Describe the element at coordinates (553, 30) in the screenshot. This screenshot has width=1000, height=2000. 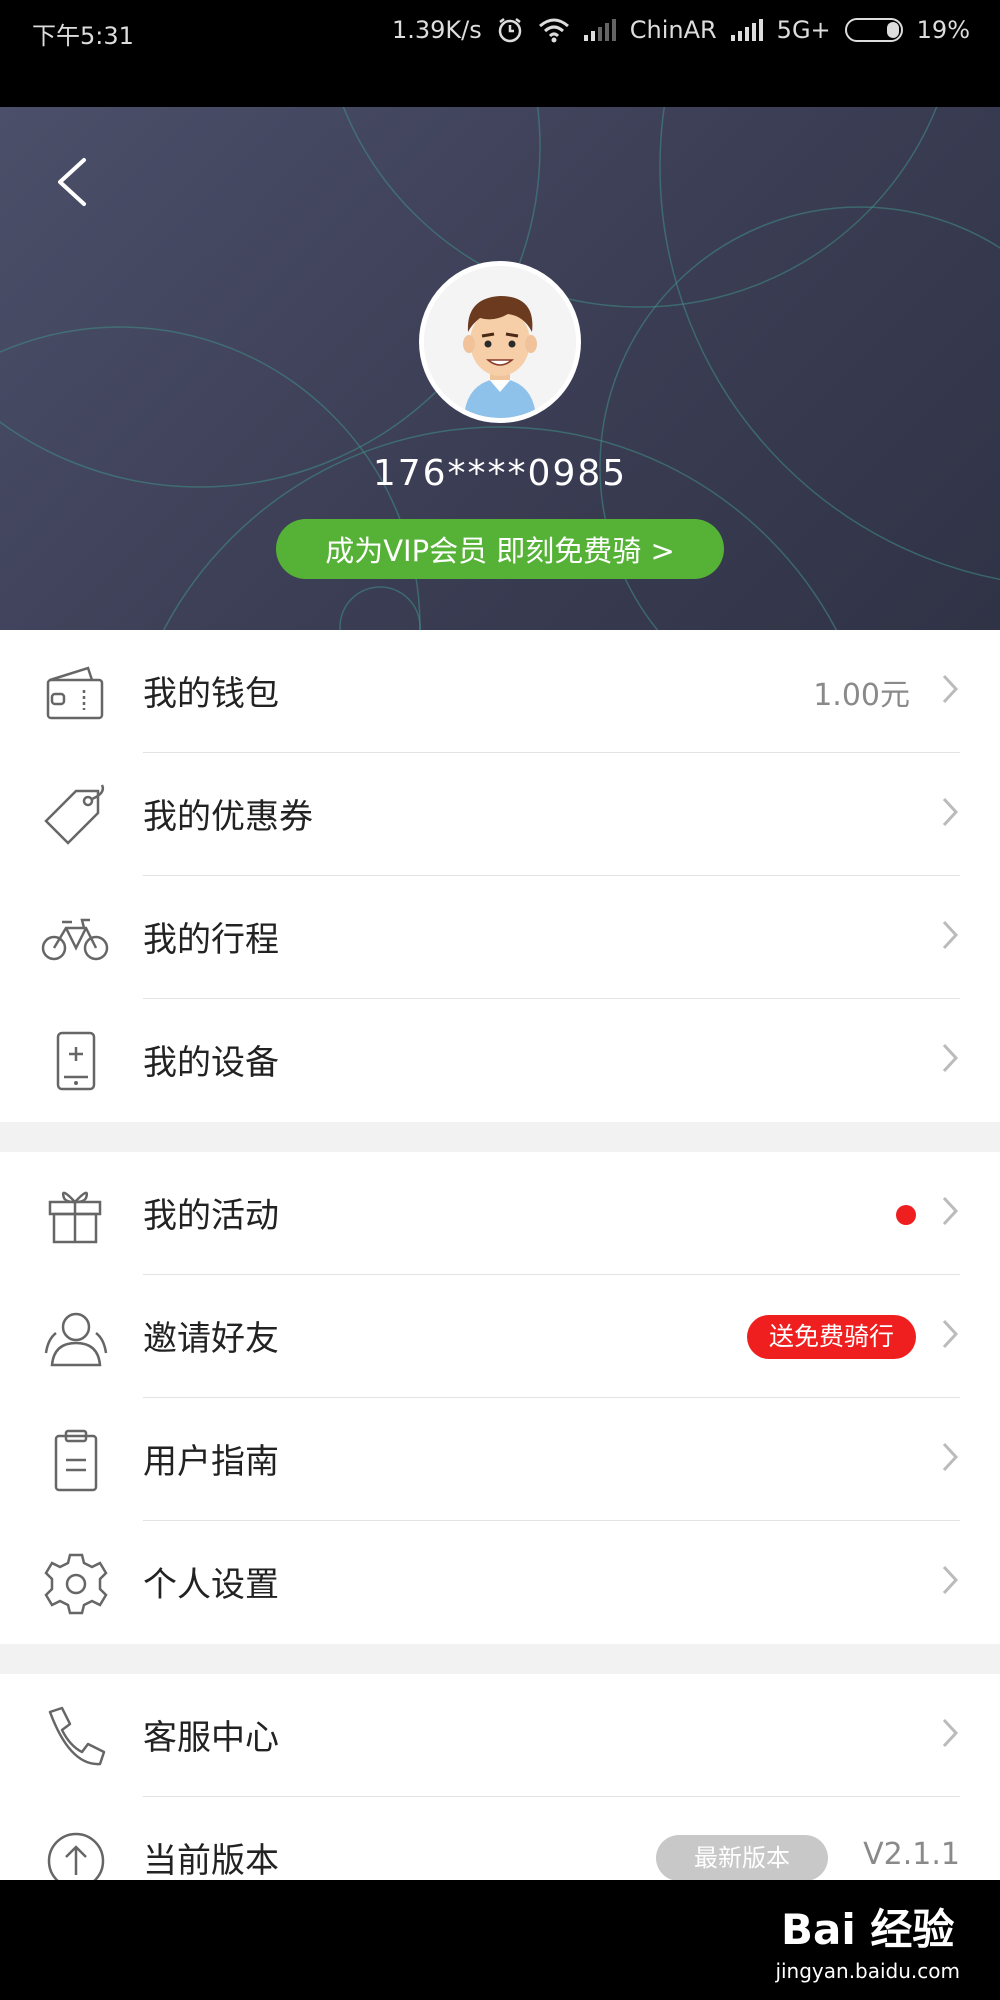
I see `wifi-icon` at that location.